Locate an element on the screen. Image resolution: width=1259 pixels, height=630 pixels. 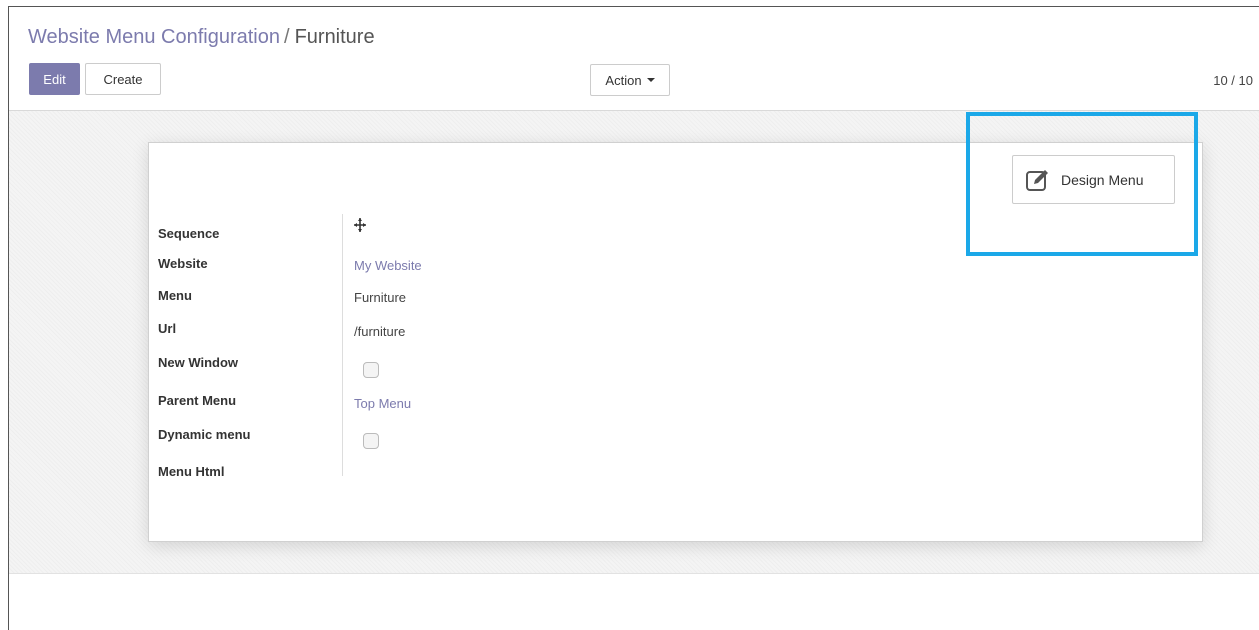
field-divider is located at coordinates (342, 345).